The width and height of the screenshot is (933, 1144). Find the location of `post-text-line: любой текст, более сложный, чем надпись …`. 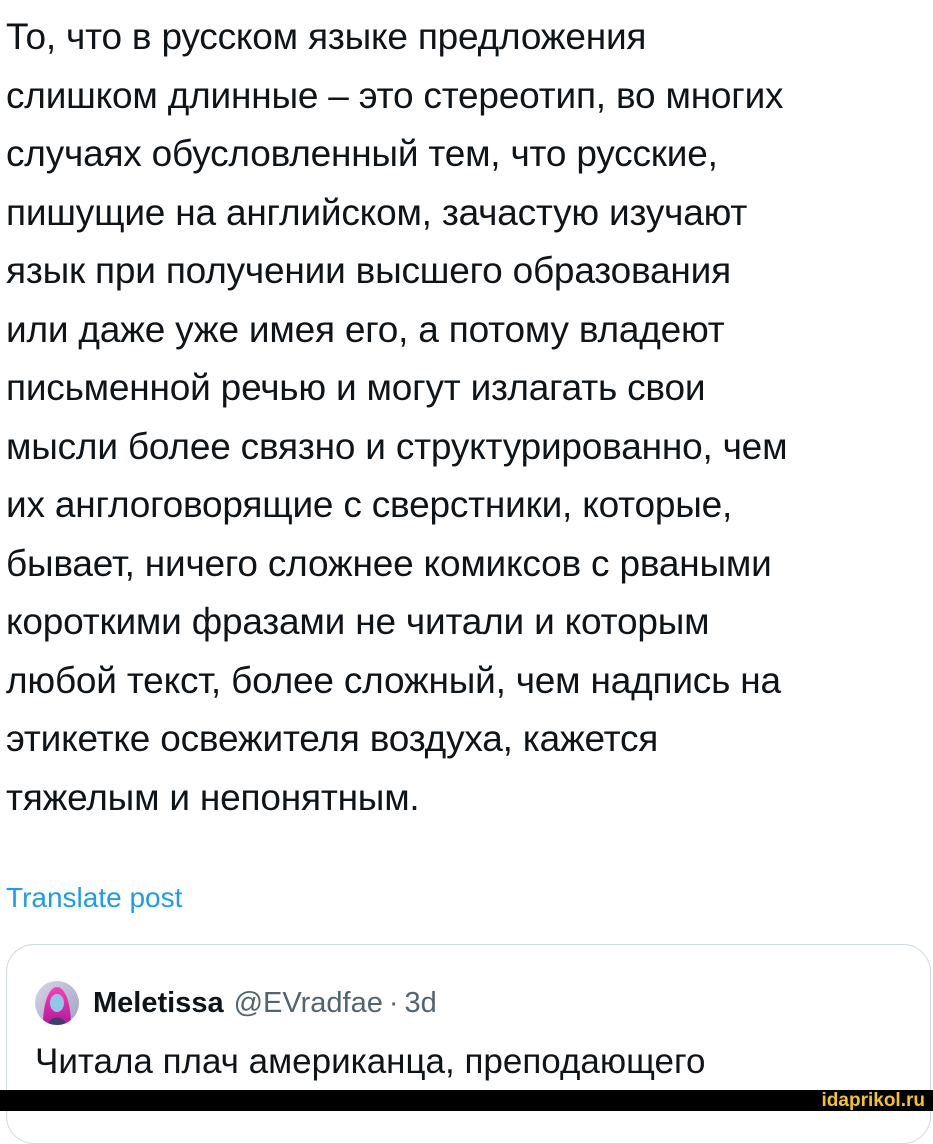

post-text-line: любой текст, более сложный, чем надпись … is located at coordinates (393, 680).